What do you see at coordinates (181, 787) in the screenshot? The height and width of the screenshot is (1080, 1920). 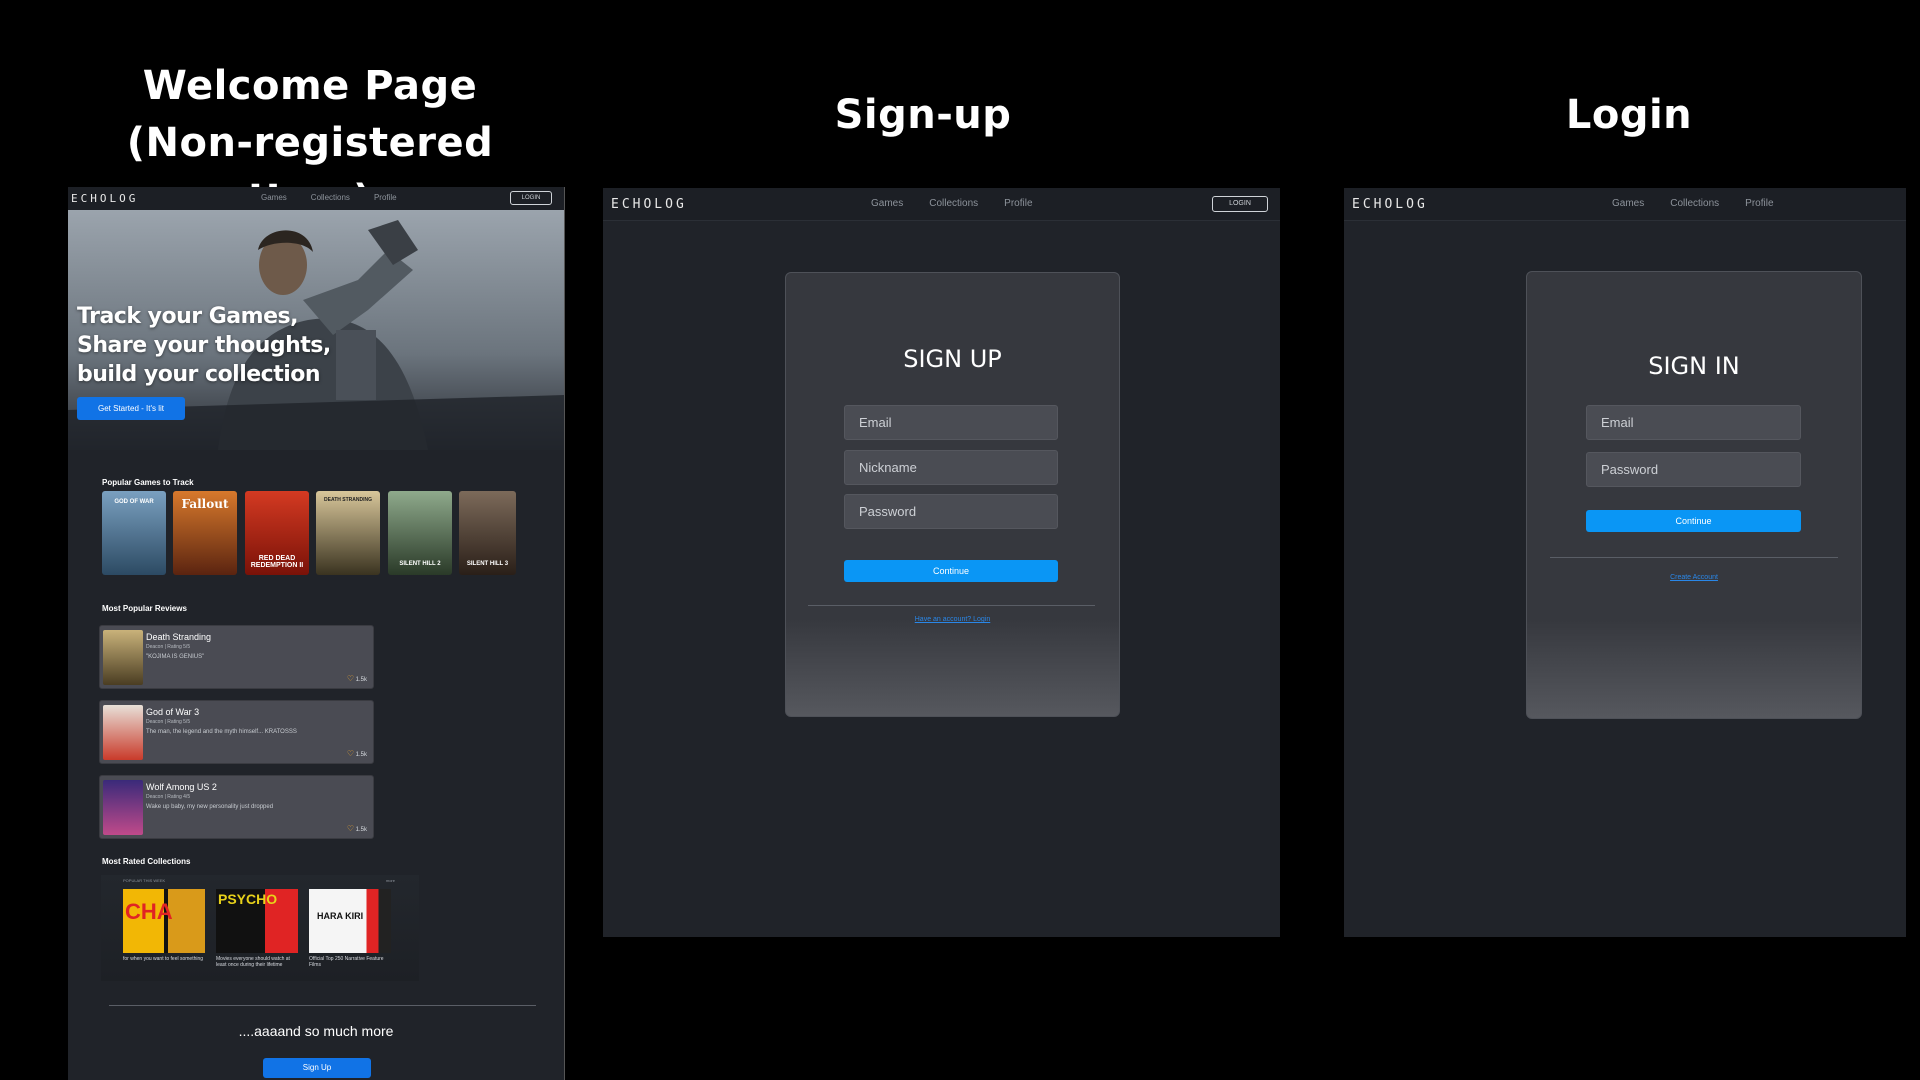 I see `review-title: Wolf Among US 2` at bounding box center [181, 787].